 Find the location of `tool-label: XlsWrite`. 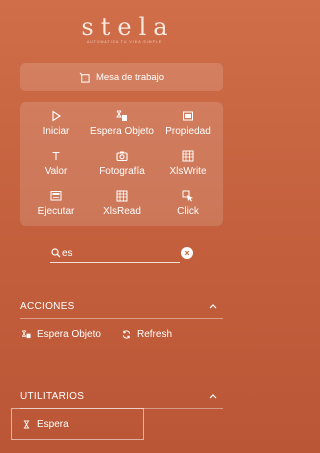

tool-label: XlsWrite is located at coordinates (188, 171).